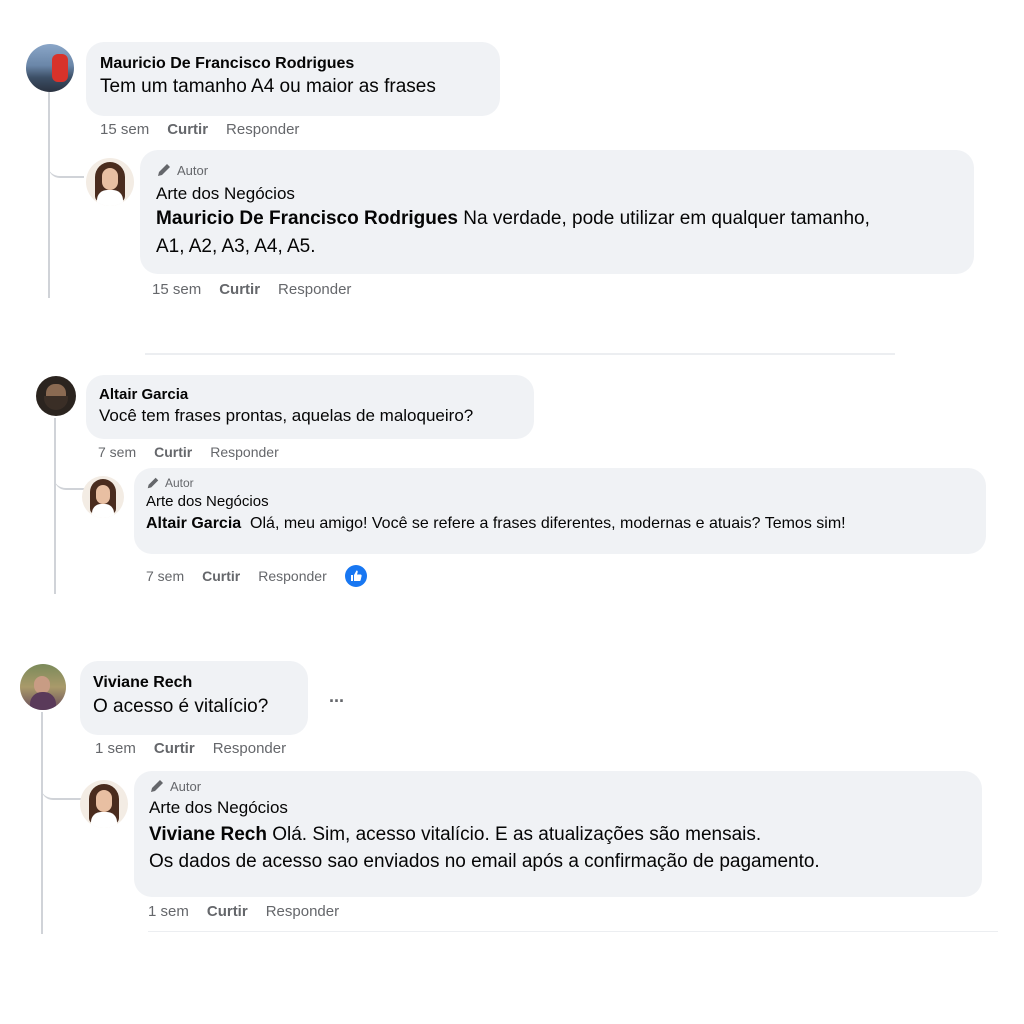 The width and height of the screenshot is (1024, 1024). Describe the element at coordinates (199, 748) in the screenshot. I see `comment-actions: 1 sem Curtir Responder` at that location.